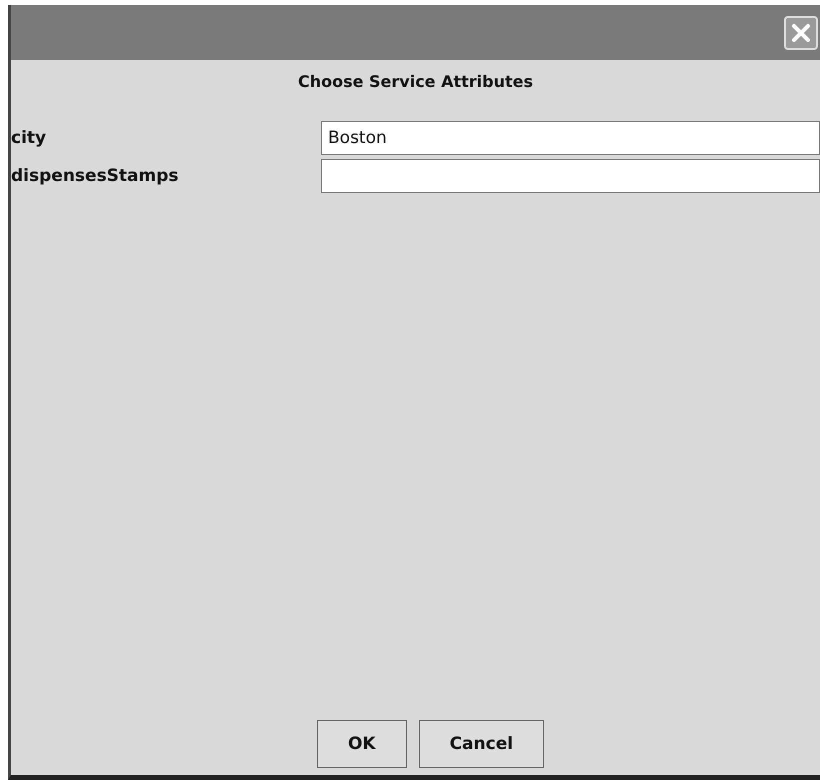  I want to click on input-field, so click(570, 176).